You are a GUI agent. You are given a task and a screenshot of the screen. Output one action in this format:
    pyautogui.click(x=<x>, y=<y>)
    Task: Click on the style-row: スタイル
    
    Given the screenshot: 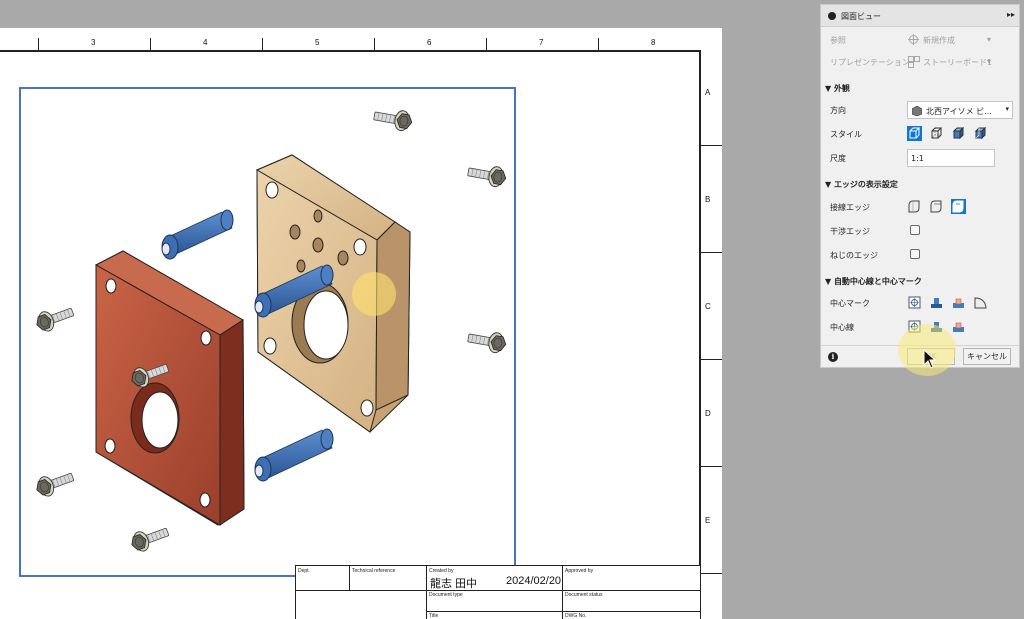 What is the action you would take?
    pyautogui.click(x=920, y=134)
    